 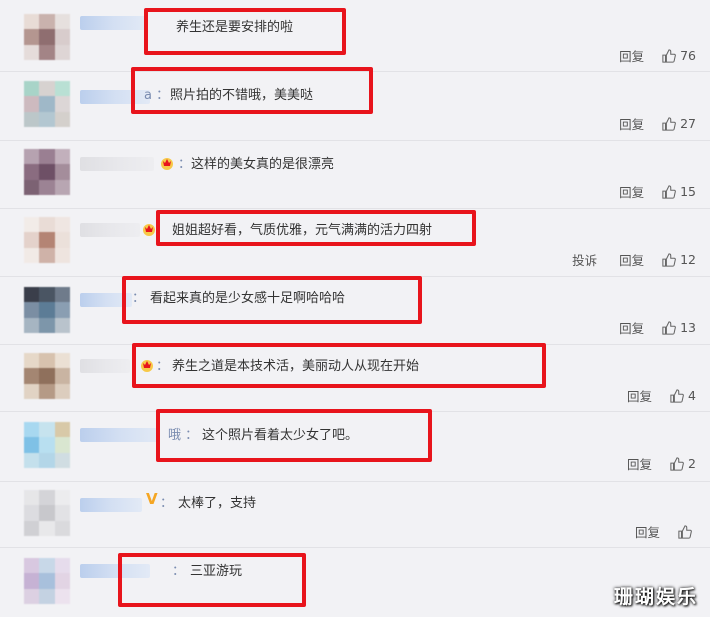 I want to click on comment-actions: 回复 2, so click(x=650, y=463).